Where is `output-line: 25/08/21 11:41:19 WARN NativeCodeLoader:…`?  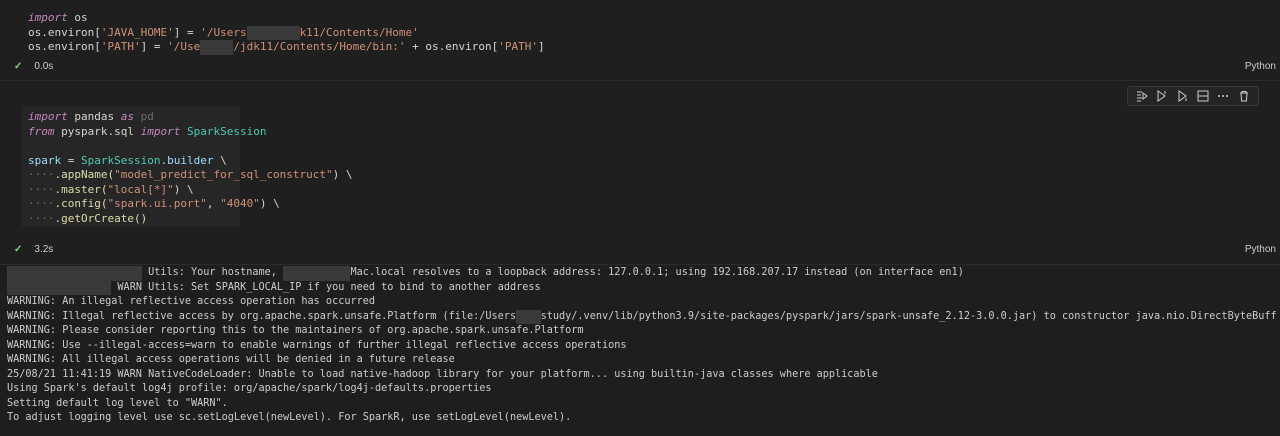 output-line: 25/08/21 11:41:19 WARN NativeCodeLoader:… is located at coordinates (442, 374).